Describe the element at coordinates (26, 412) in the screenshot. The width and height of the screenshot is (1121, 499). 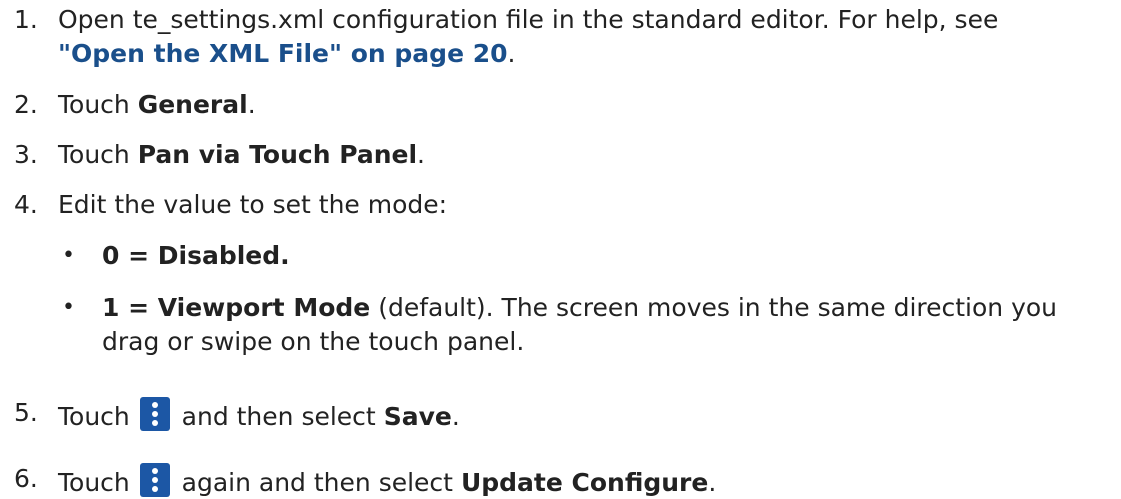
I see `step-5-number: 5.` at that location.